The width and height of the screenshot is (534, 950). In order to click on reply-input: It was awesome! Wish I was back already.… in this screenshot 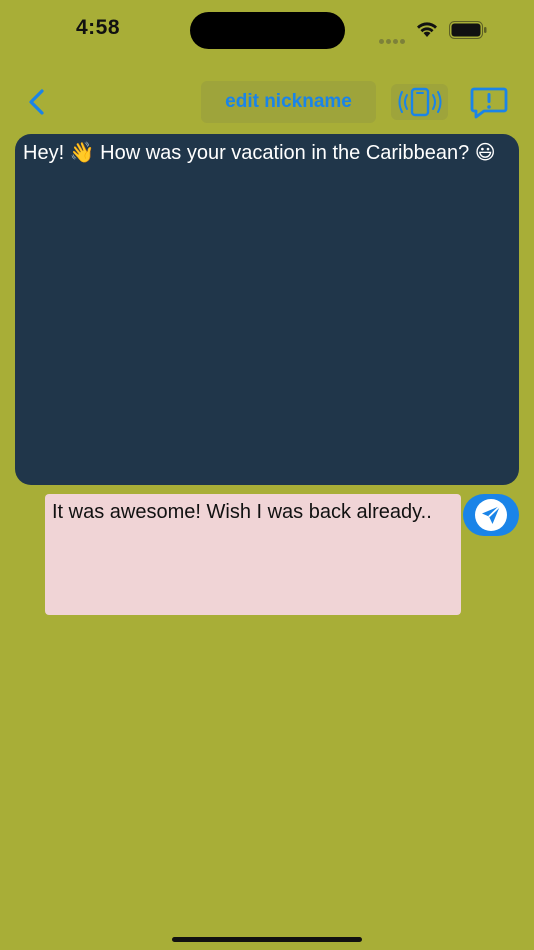, I will do `click(253, 554)`.